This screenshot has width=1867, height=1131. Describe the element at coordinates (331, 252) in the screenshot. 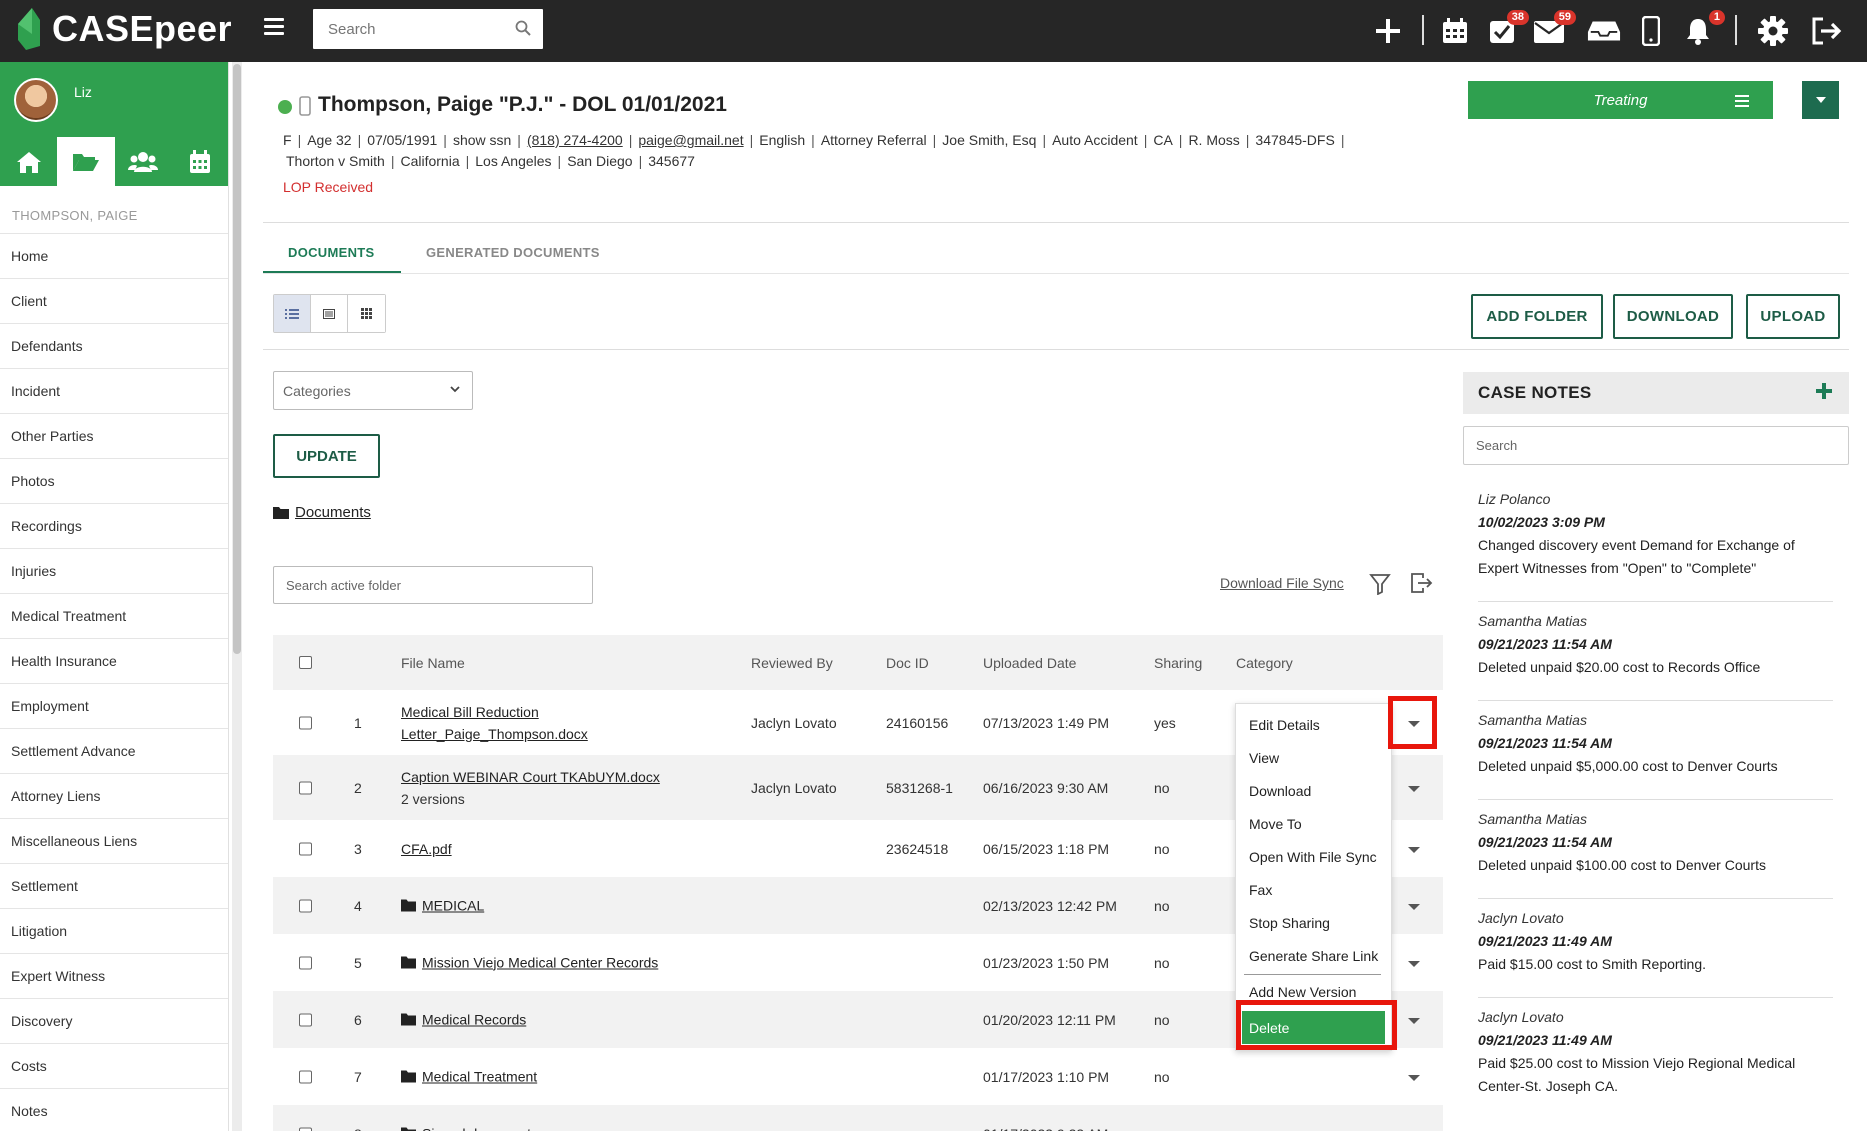

I see `tab-documents: DOCUMENTS` at that location.